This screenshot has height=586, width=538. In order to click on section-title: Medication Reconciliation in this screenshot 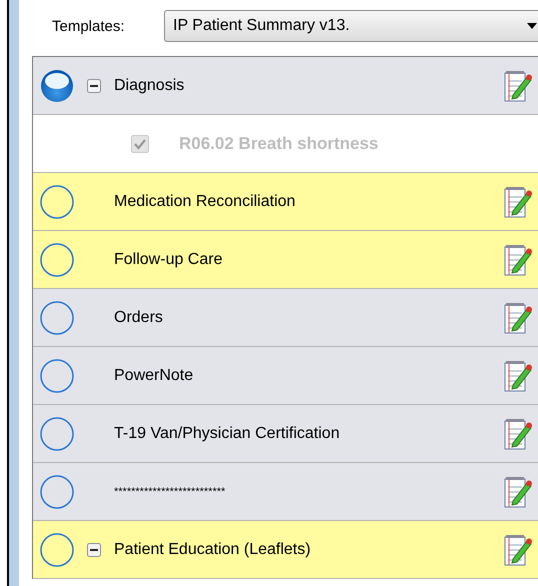, I will do `click(205, 201)`.